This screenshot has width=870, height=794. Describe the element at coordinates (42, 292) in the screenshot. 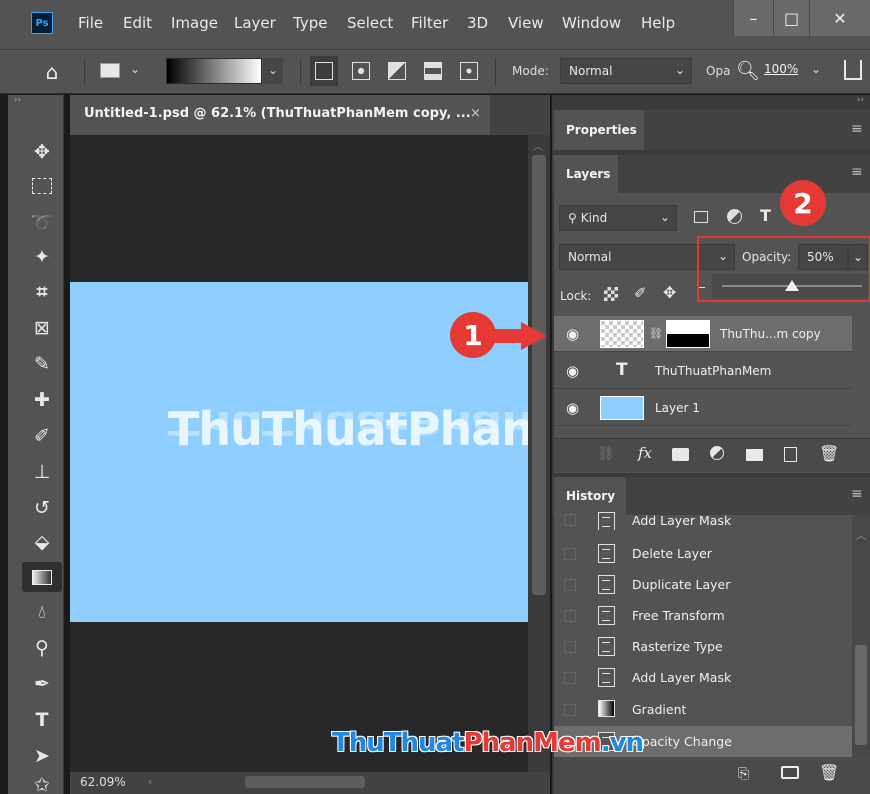

I see `crop-tool-icon: ⌗` at that location.